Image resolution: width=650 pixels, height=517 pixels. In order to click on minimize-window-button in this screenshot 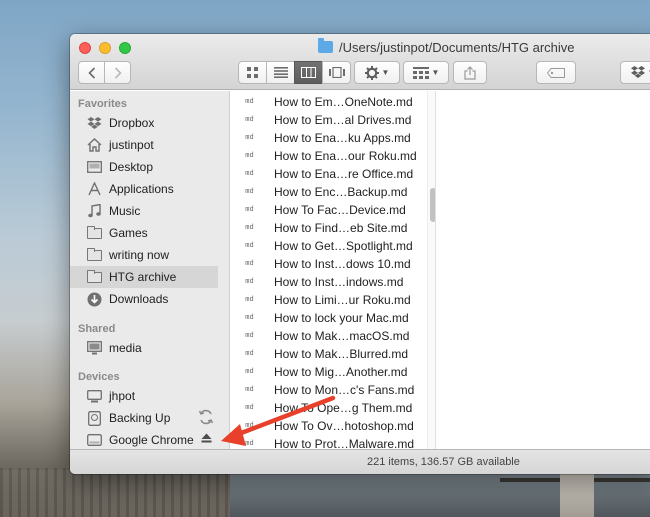, I will do `click(105, 48)`.